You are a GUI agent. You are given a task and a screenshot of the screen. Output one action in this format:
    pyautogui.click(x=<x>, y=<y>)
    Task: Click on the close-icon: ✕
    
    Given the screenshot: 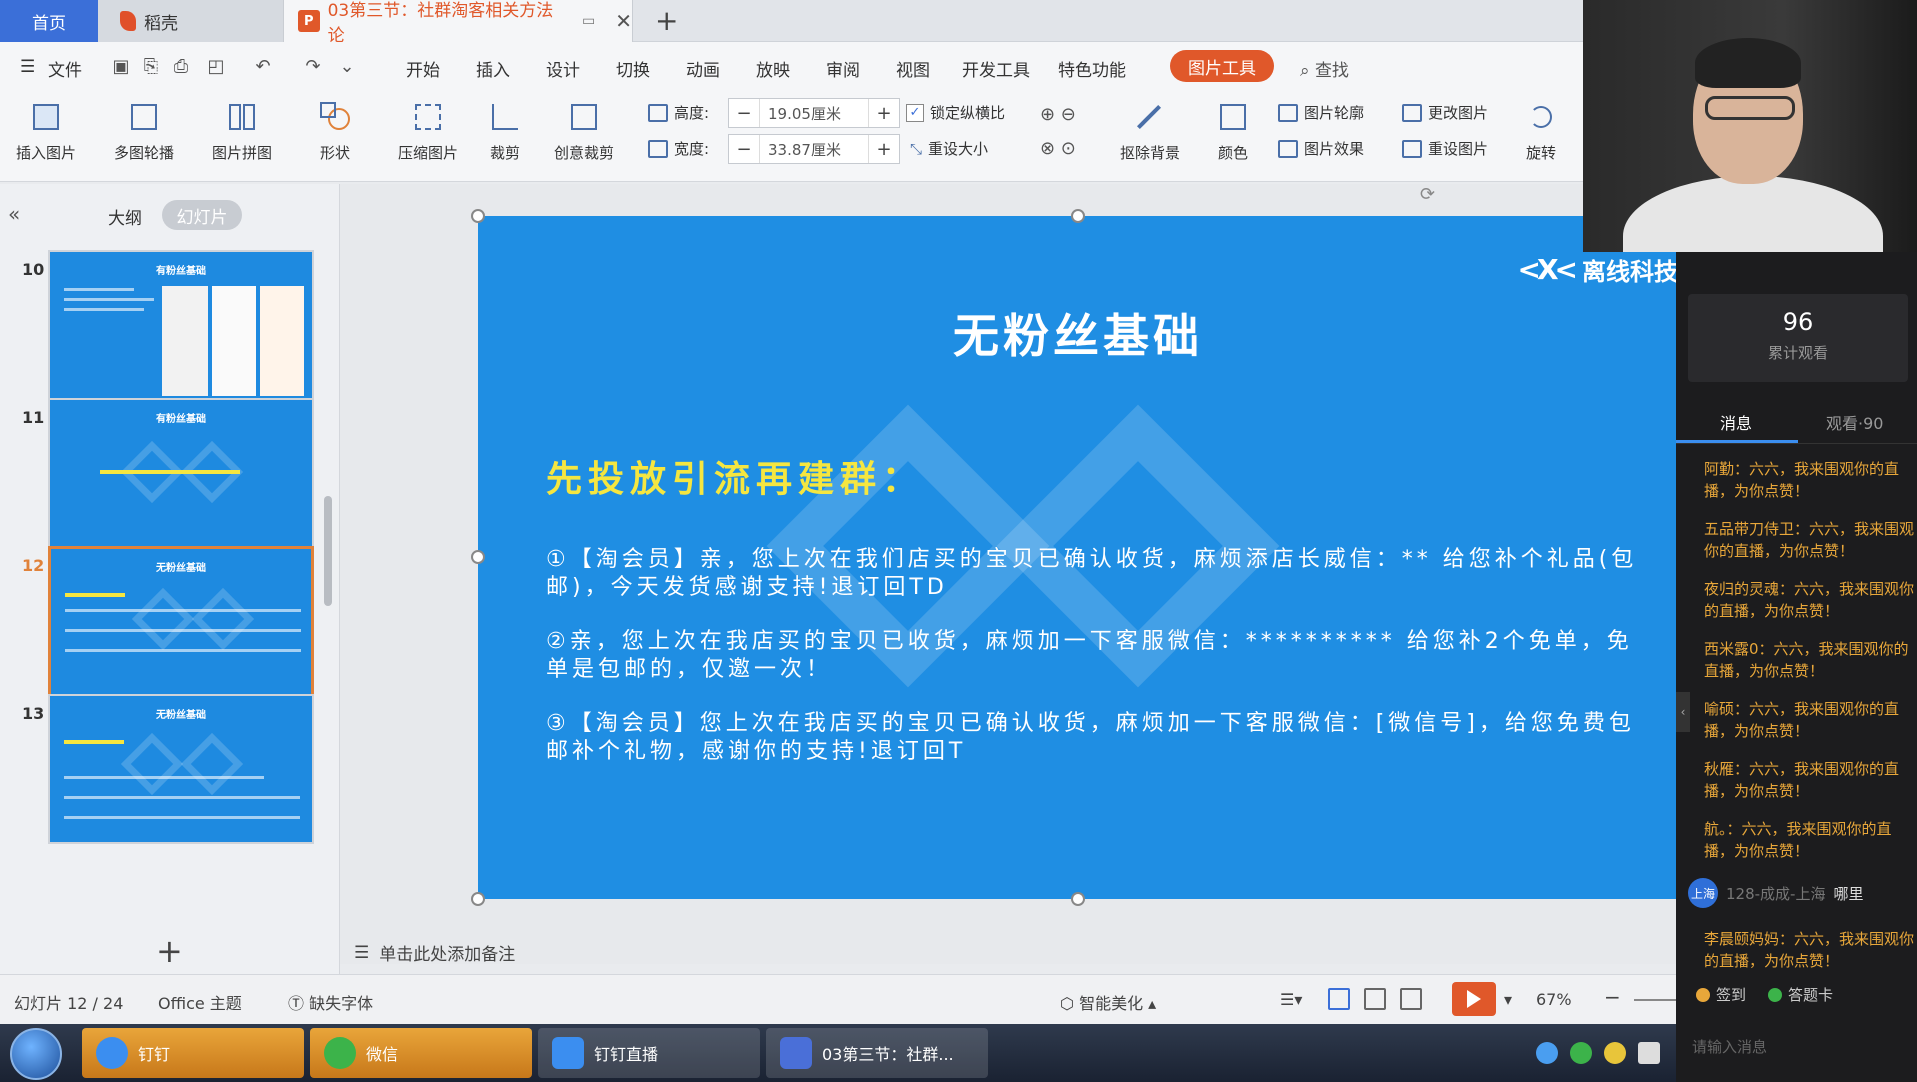 What is the action you would take?
    pyautogui.click(x=623, y=21)
    